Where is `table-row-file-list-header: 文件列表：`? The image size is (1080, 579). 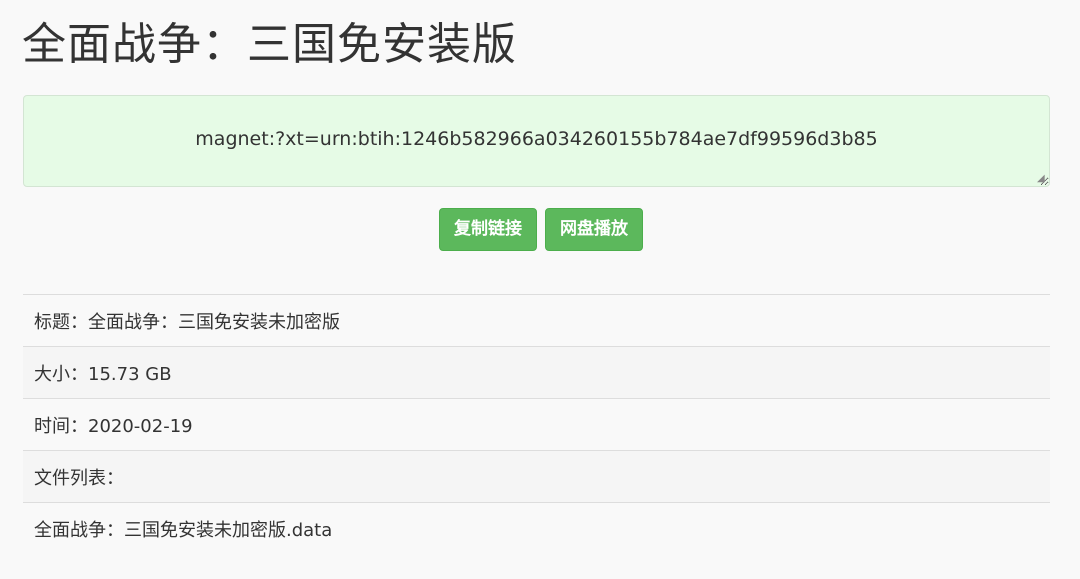 table-row-file-list-header: 文件列表： is located at coordinates (536, 476).